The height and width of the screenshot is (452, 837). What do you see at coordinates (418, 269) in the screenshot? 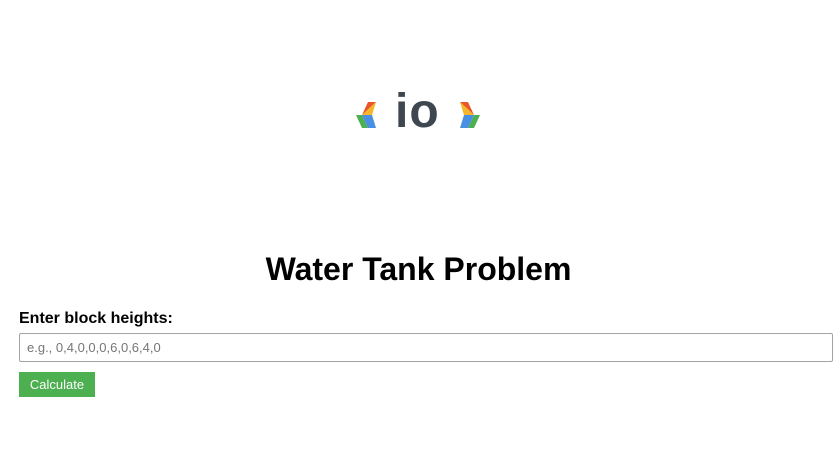
I see `page-title: Water Tank Problem` at bounding box center [418, 269].